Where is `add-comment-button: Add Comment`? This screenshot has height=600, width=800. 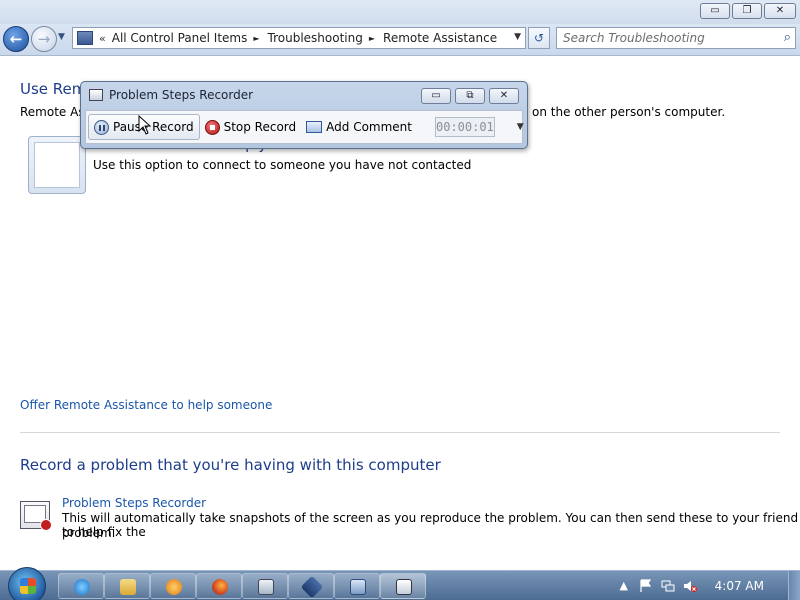
add-comment-button: Add Comment is located at coordinates (359, 127).